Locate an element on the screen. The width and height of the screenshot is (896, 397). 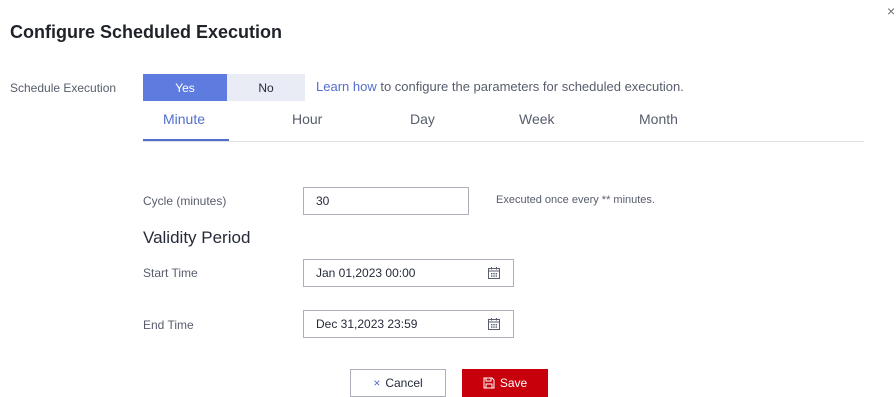
start-time-label: Start Time is located at coordinates (170, 273).